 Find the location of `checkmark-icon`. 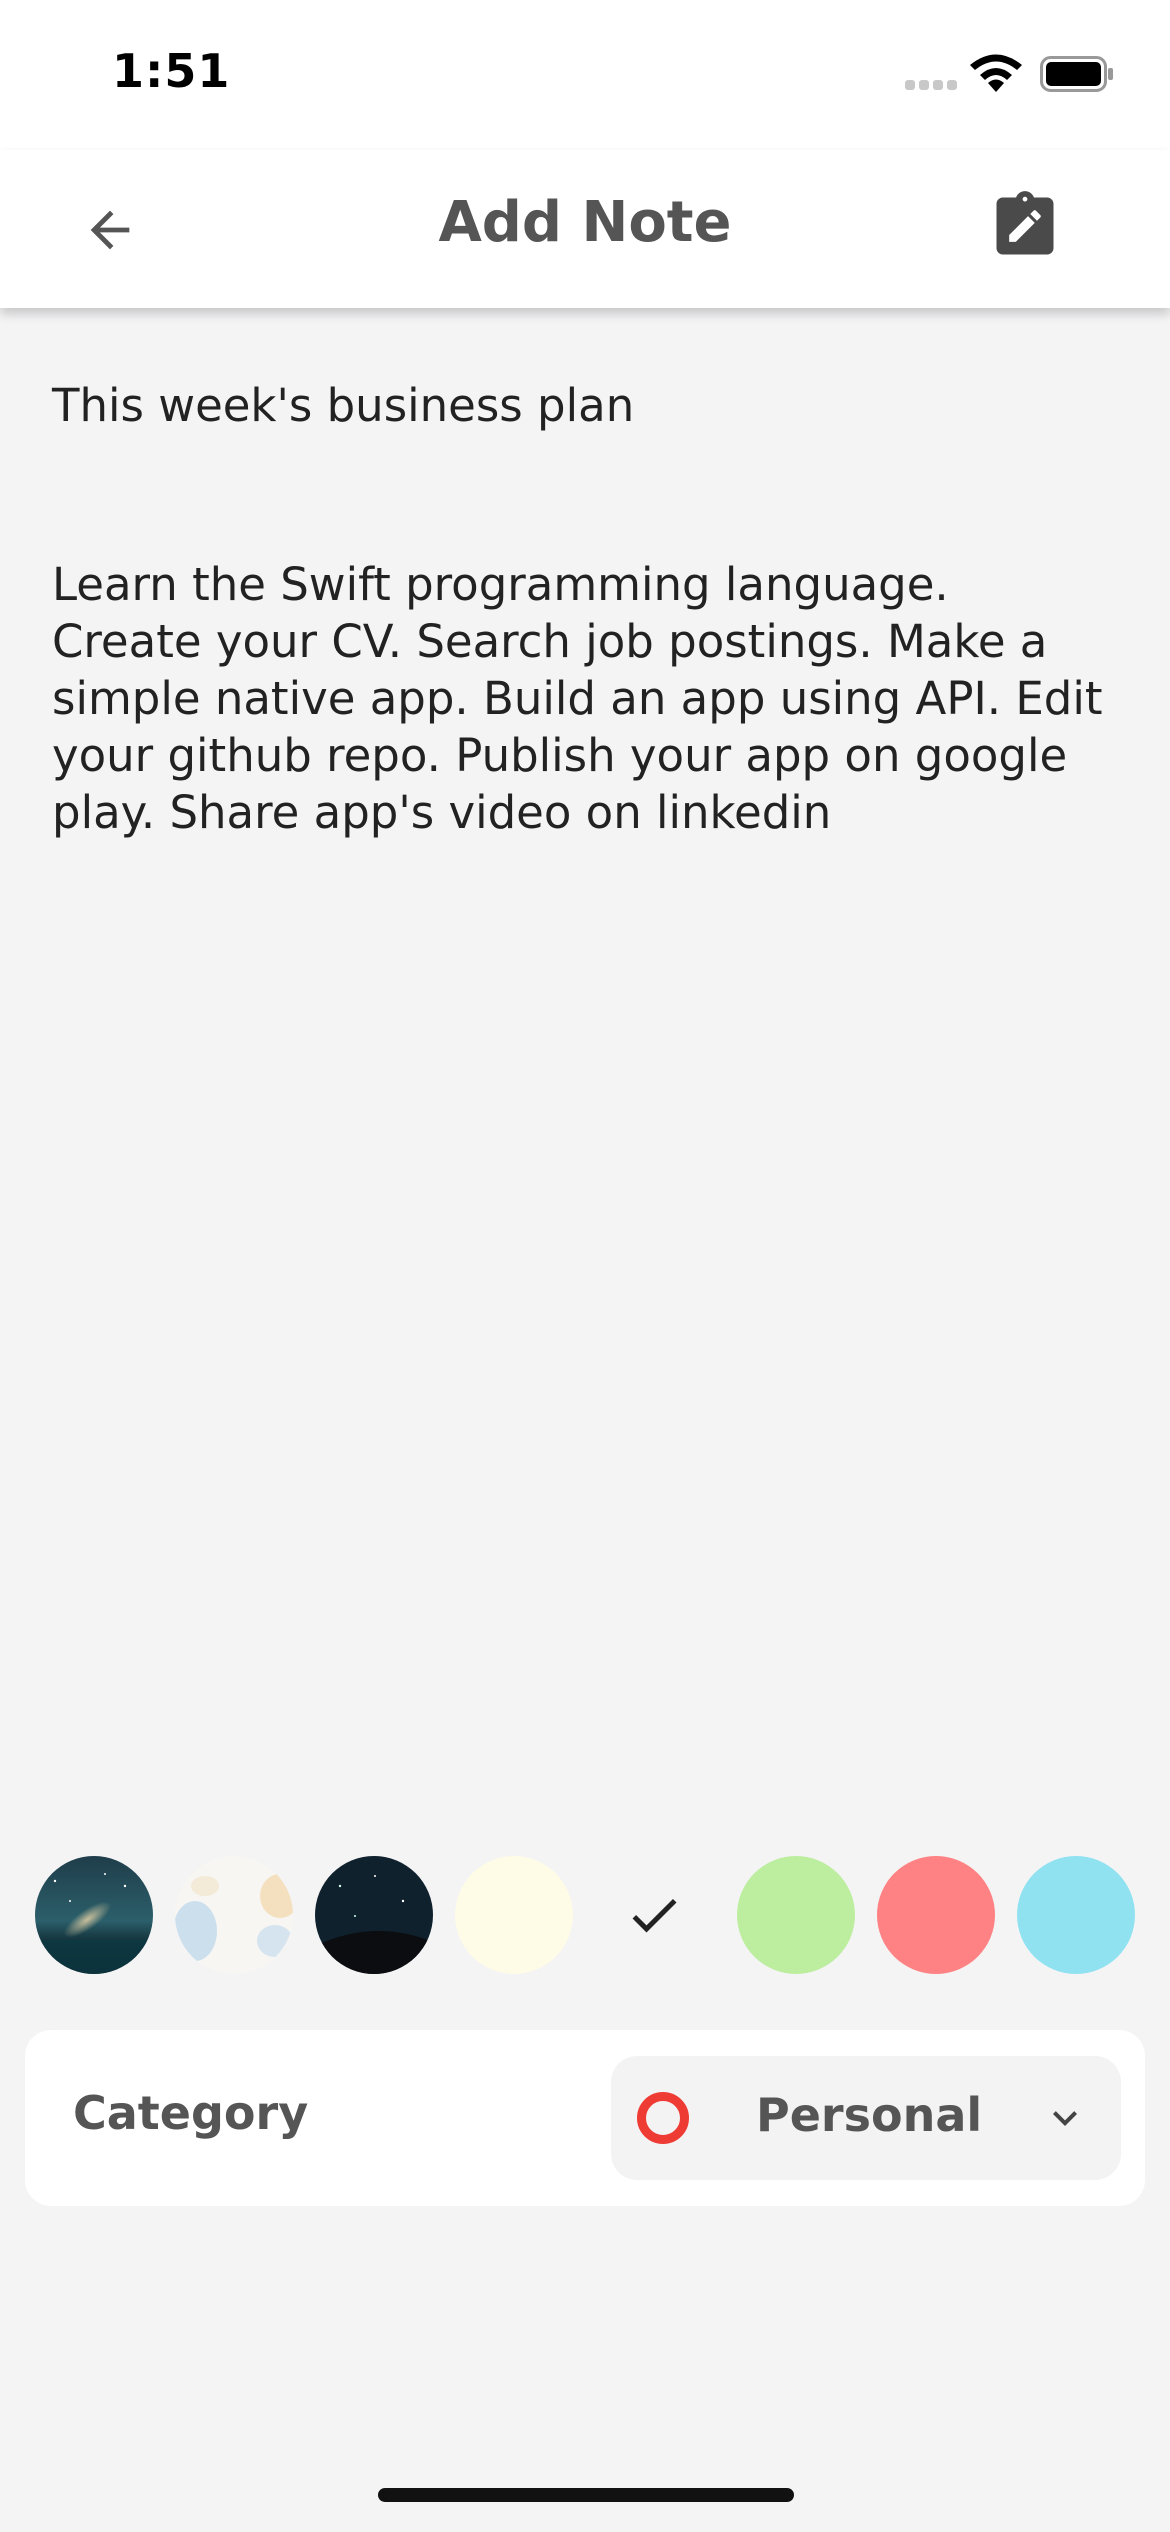

checkmark-icon is located at coordinates (654, 1915).